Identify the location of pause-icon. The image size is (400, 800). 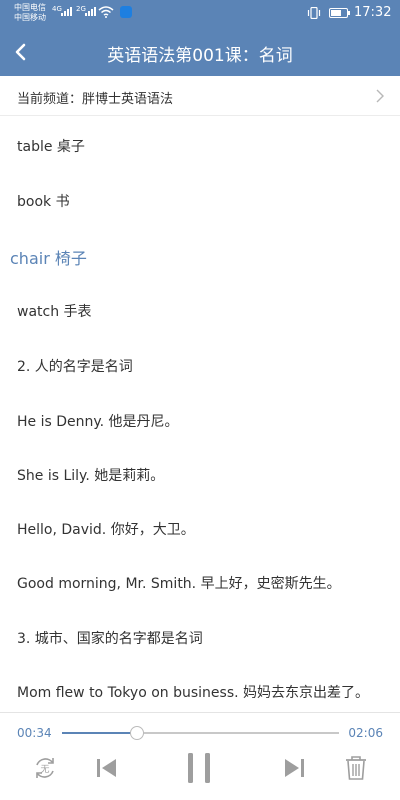
(199, 768).